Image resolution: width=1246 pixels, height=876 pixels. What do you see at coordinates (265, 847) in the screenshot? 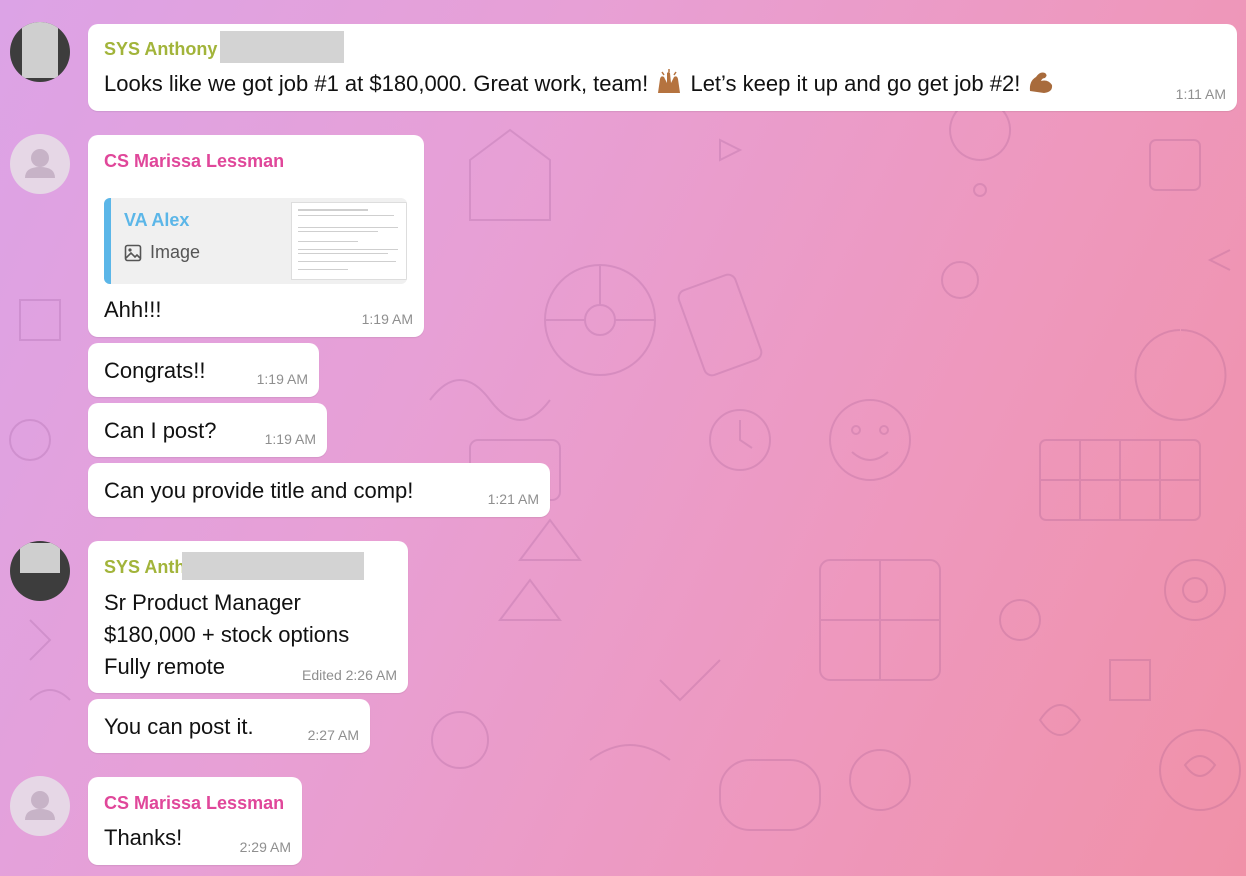
I see `message-time: 2:29 AM` at bounding box center [265, 847].